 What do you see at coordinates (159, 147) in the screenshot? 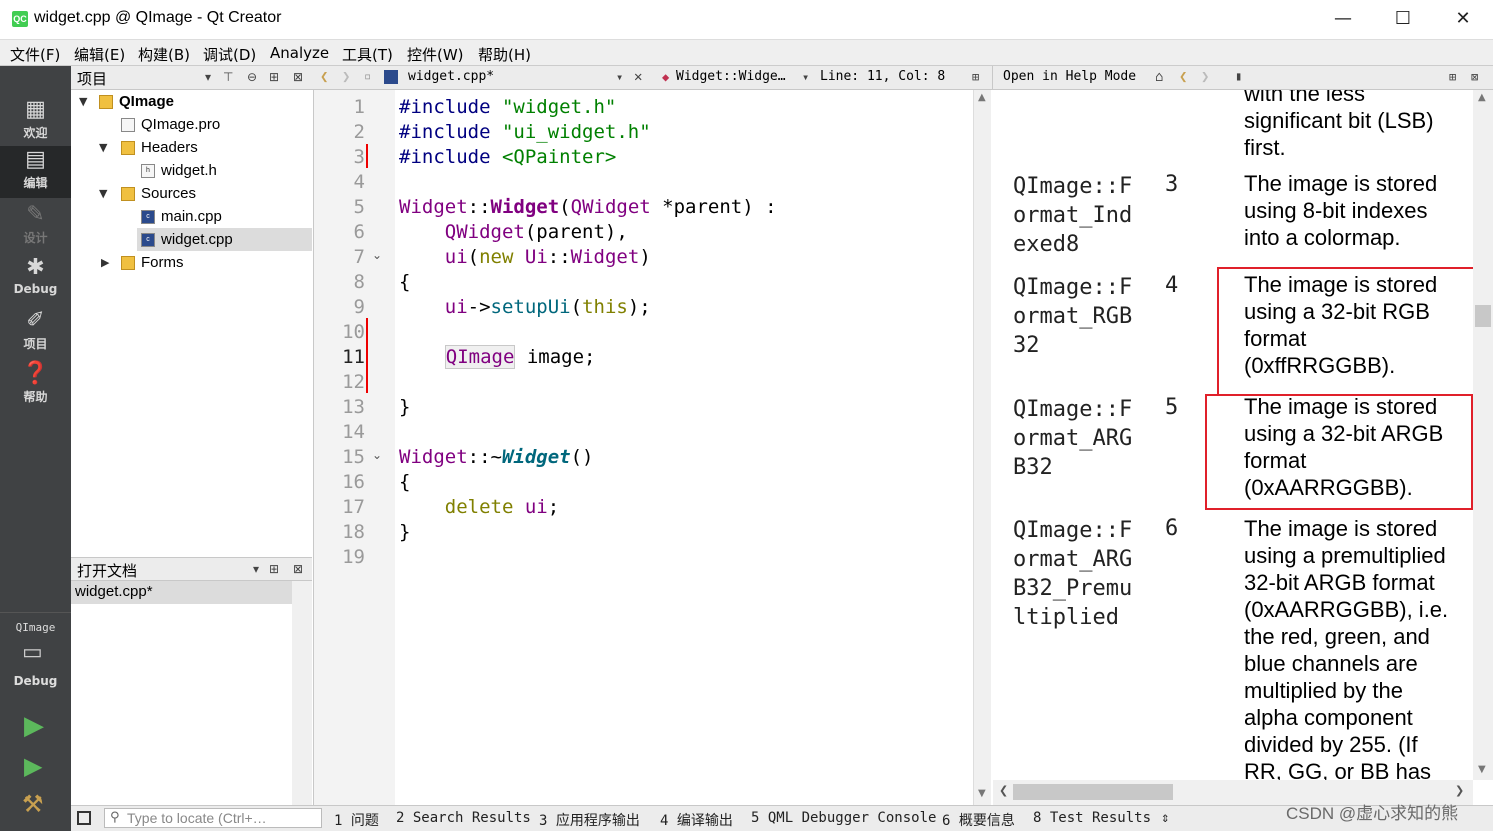
I see `tree-item-headers: Headers` at bounding box center [159, 147].